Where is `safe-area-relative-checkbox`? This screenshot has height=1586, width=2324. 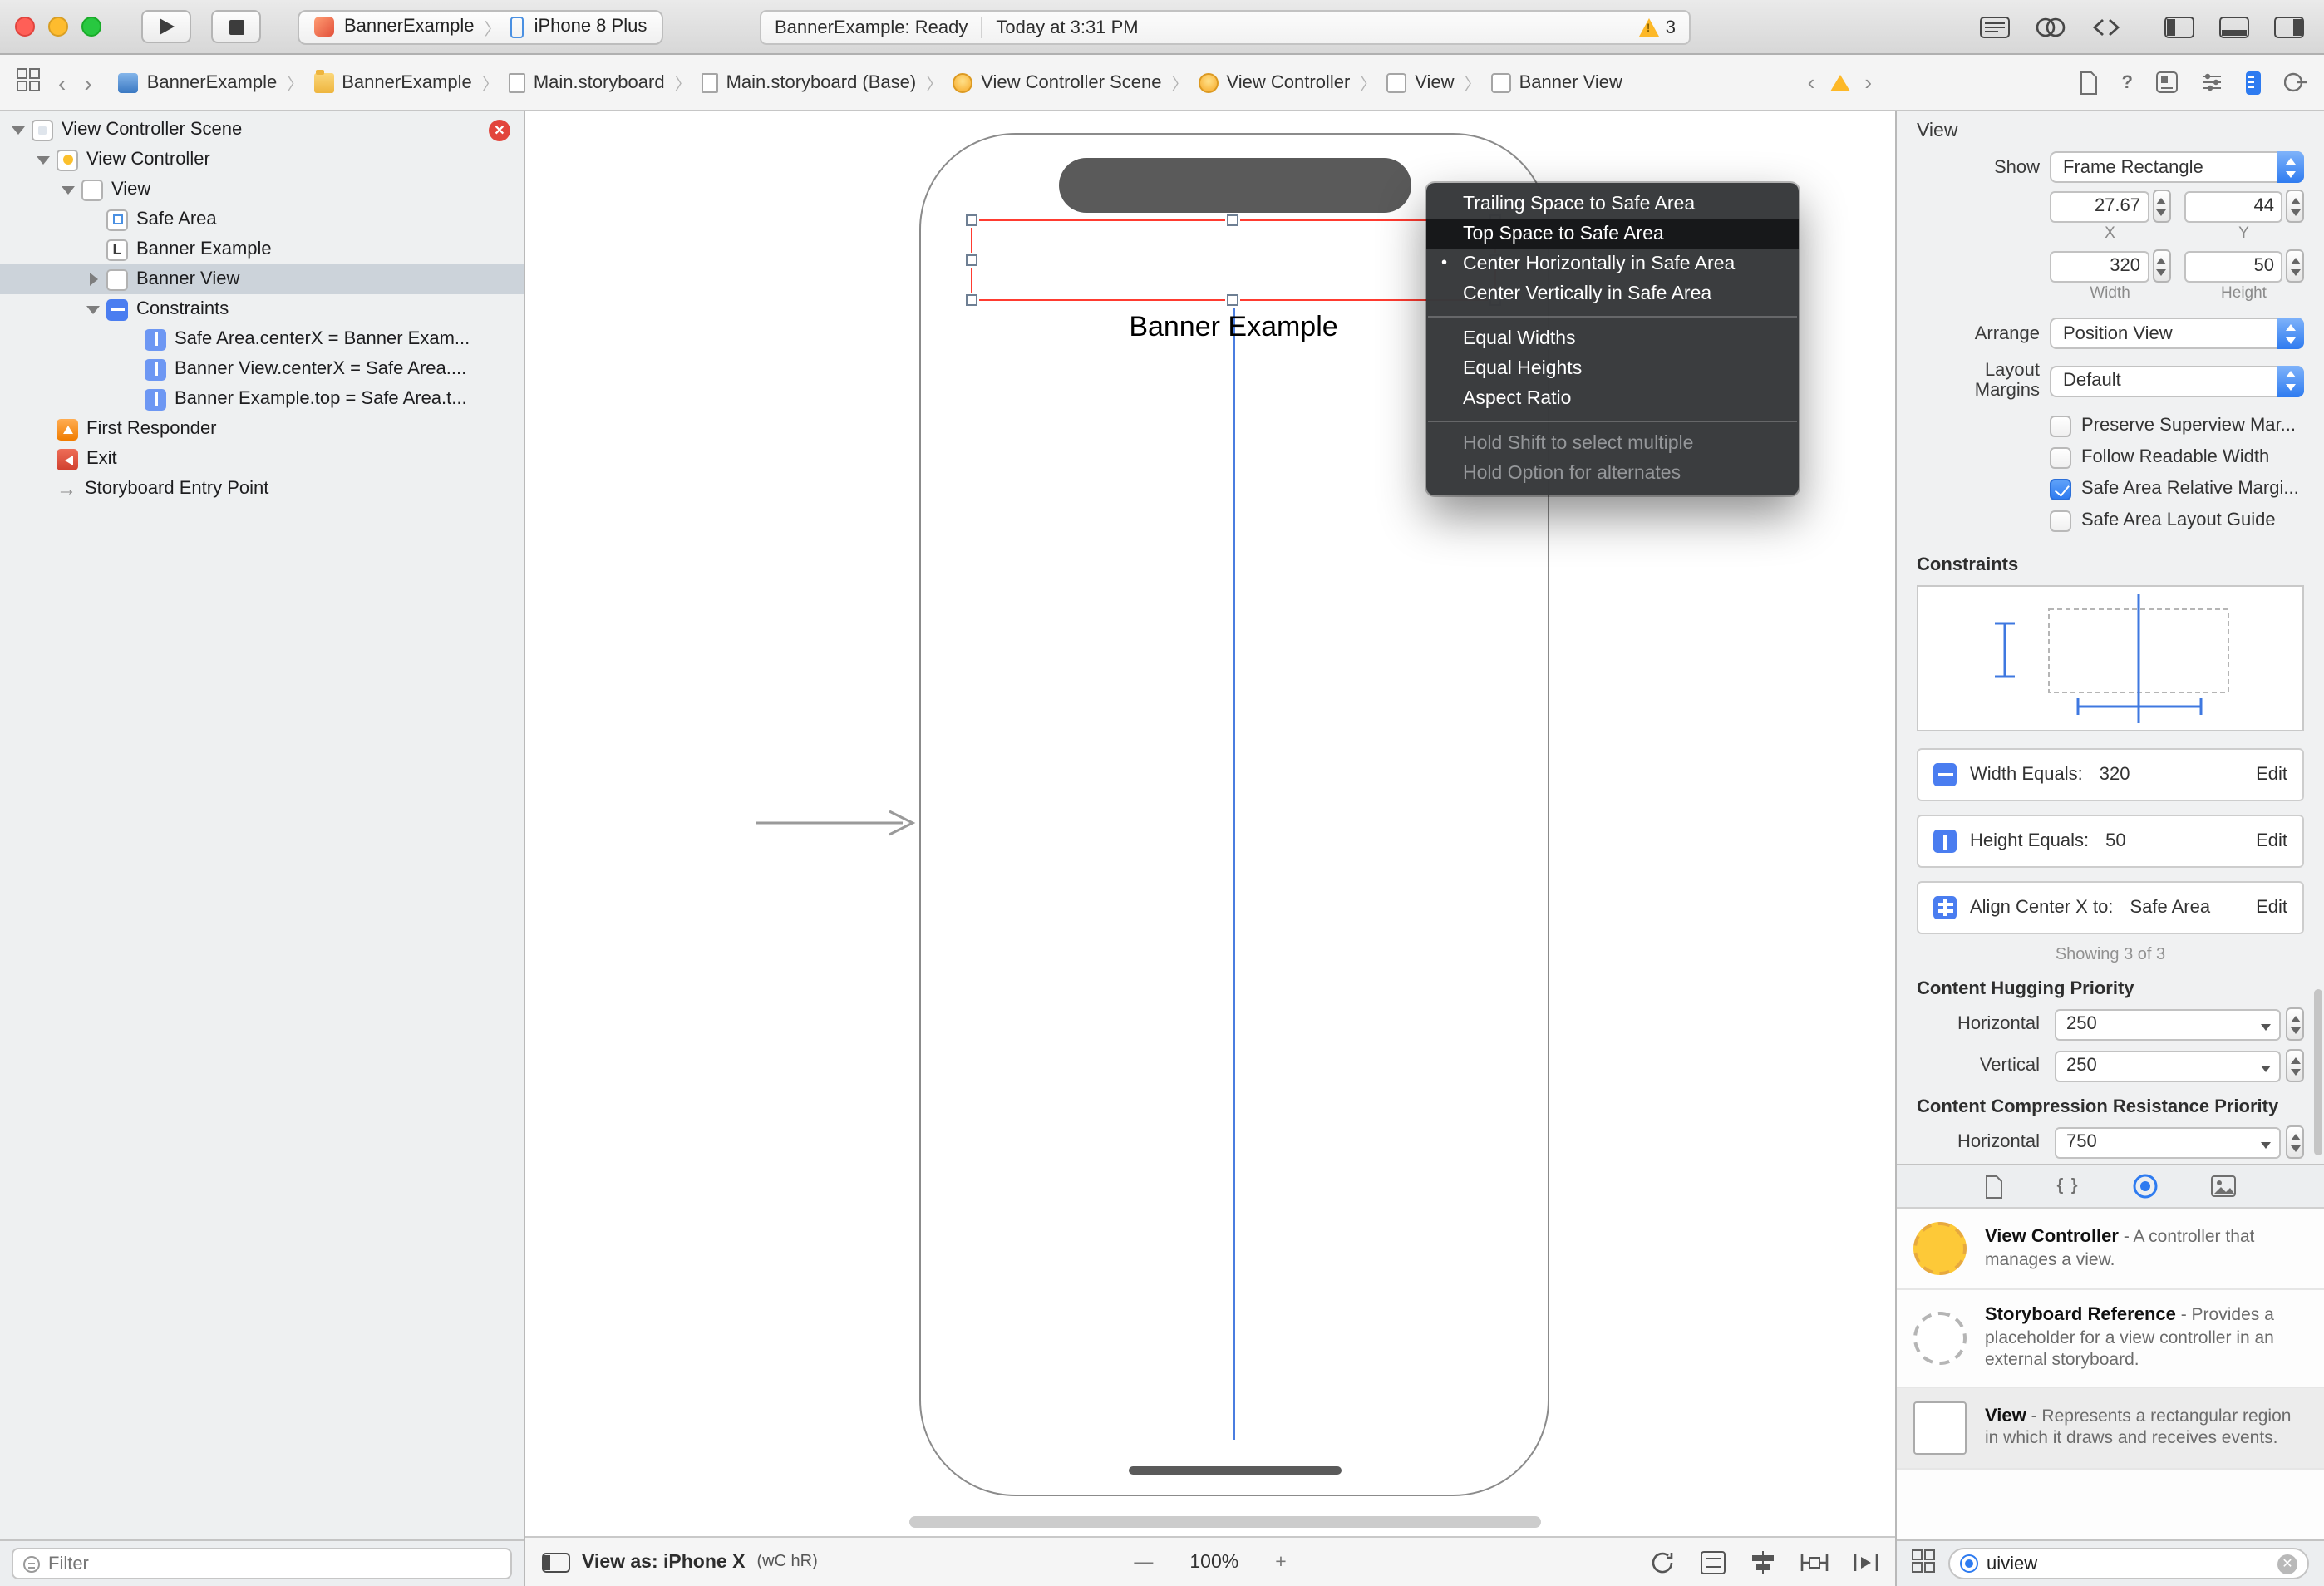 safe-area-relative-checkbox is located at coordinates (2060, 489).